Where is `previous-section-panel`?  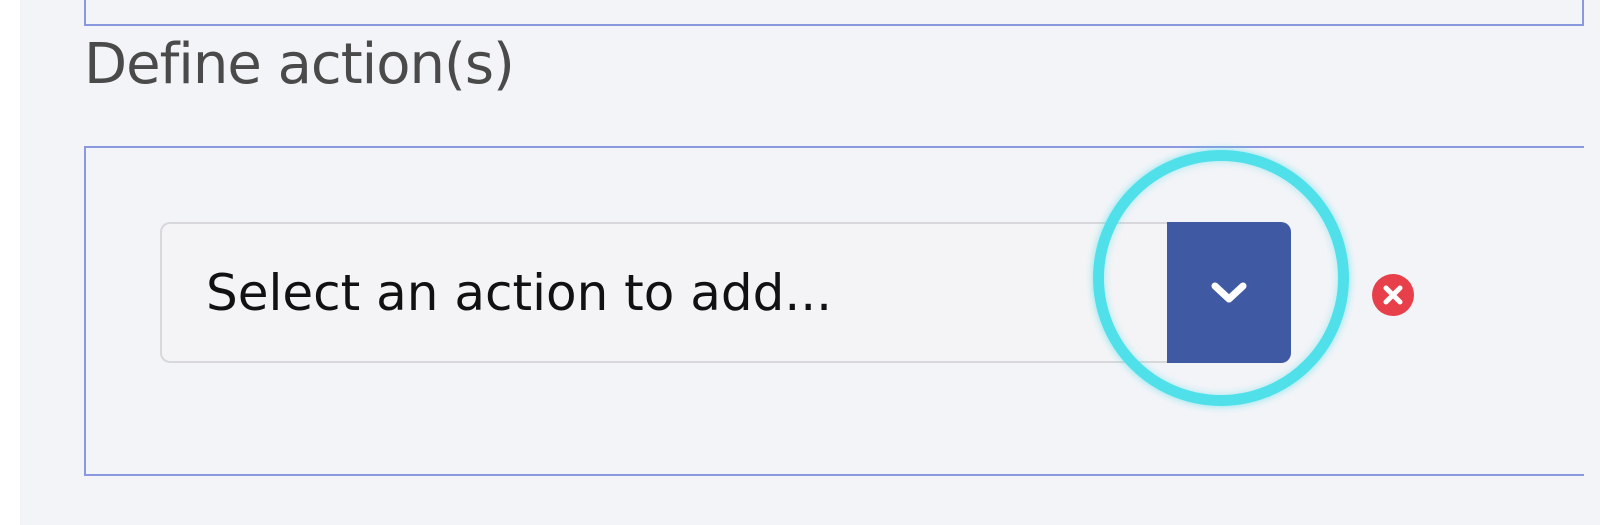
previous-section-panel is located at coordinates (834, 13).